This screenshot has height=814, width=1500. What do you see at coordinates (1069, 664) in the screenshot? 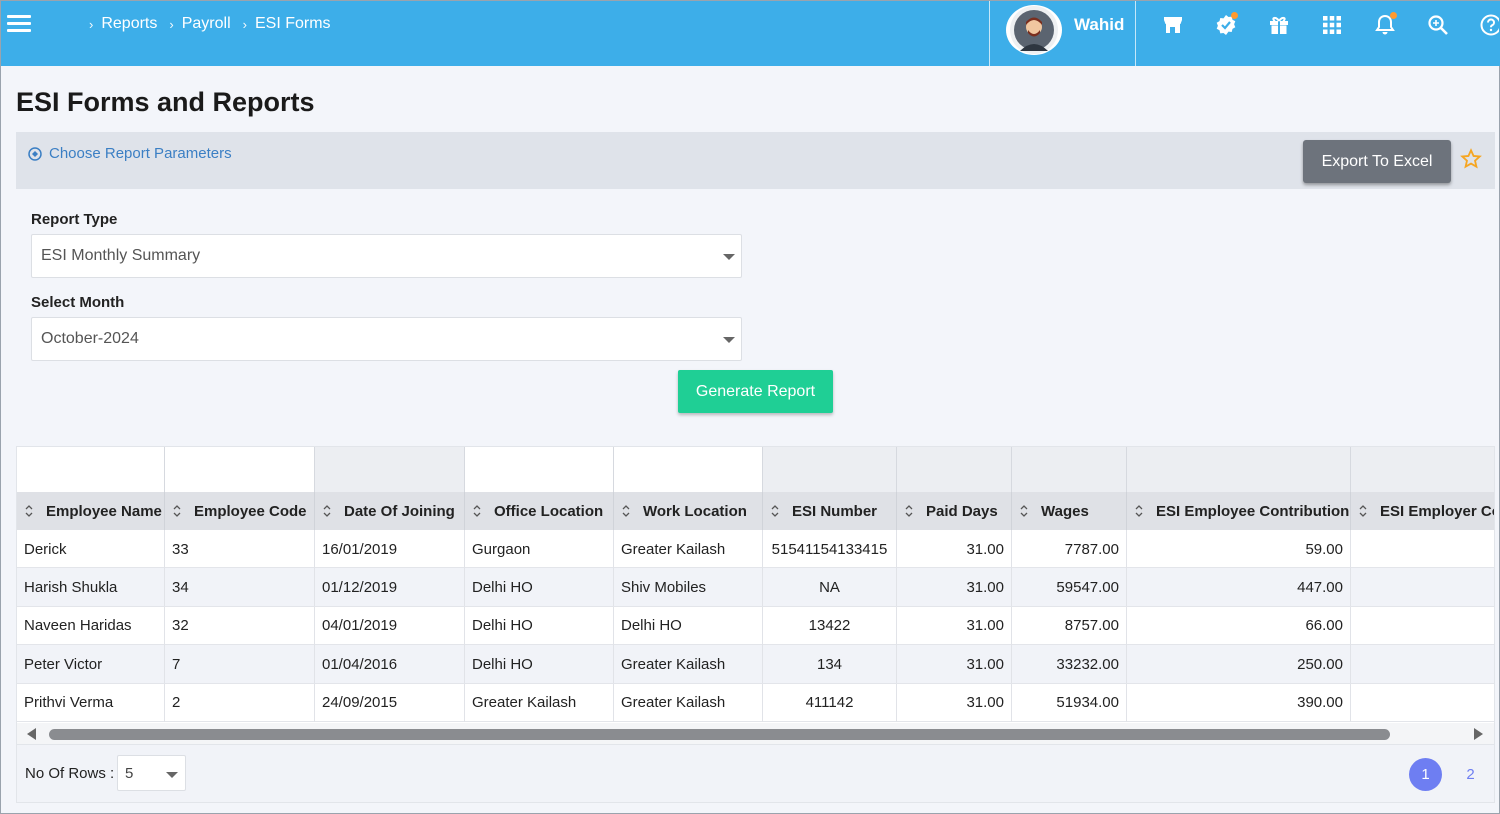
I see `cell-wages: 33232.00` at bounding box center [1069, 664].